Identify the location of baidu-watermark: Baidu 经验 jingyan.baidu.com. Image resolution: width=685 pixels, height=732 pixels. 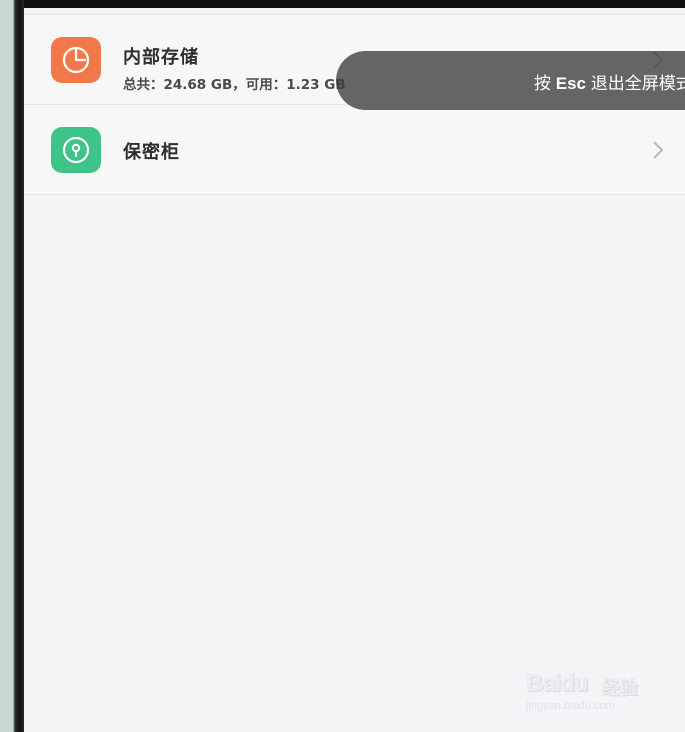
(591, 690).